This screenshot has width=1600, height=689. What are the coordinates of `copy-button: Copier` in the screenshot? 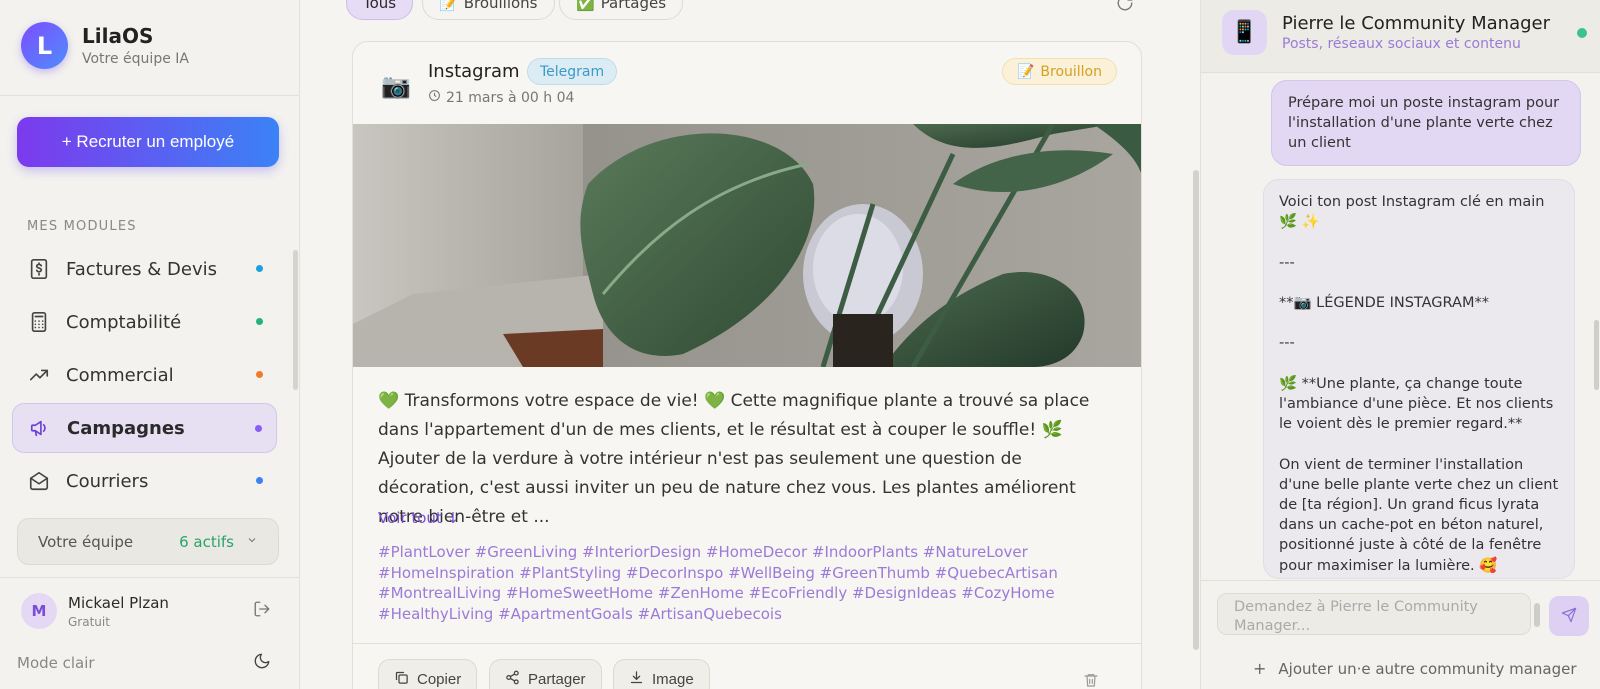 It's located at (428, 674).